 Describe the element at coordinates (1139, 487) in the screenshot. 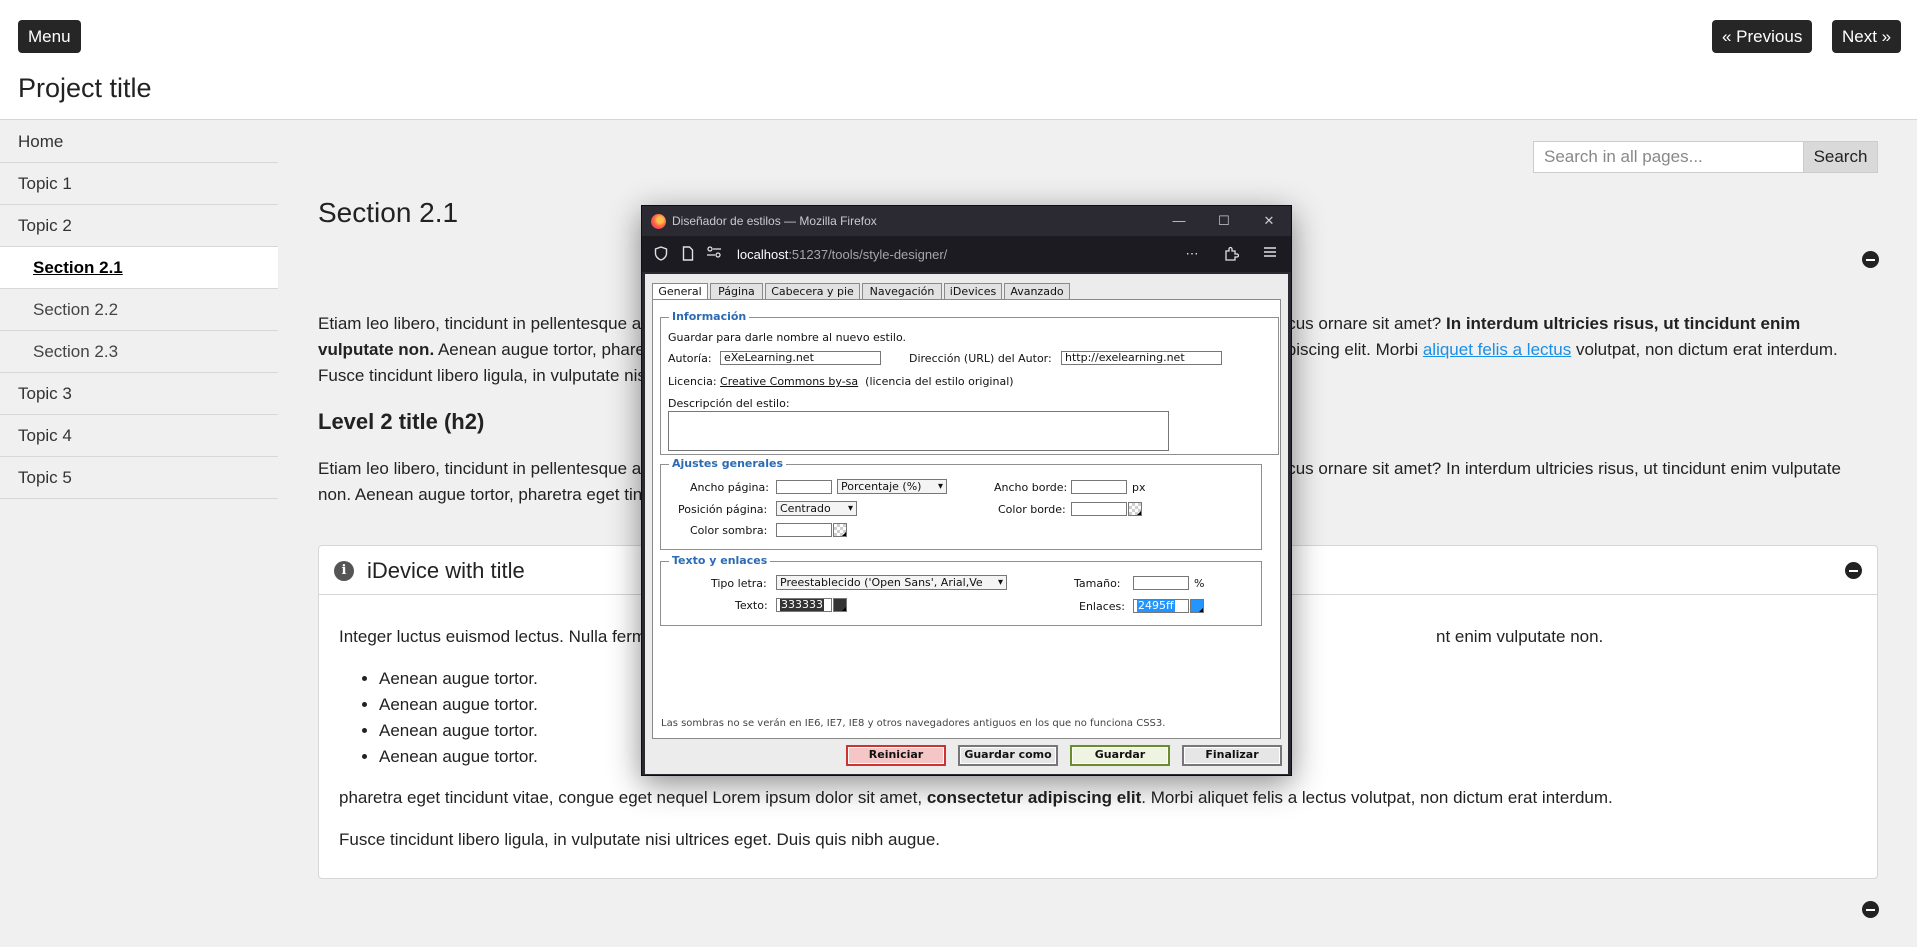

I see `border-width-unit: px` at that location.